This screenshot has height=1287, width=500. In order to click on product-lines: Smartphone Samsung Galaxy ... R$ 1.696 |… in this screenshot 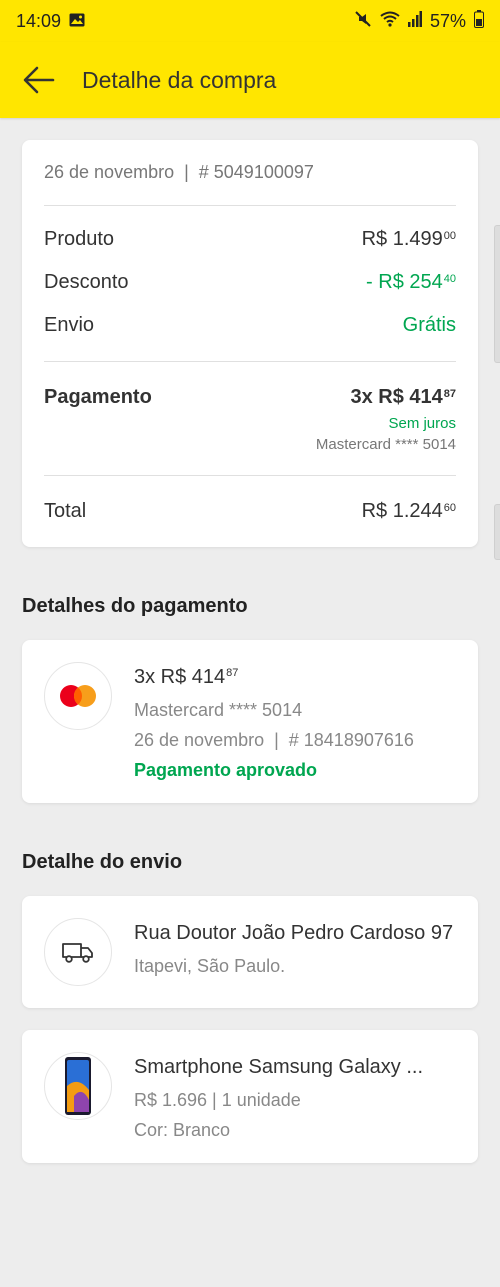, I will do `click(278, 1096)`.